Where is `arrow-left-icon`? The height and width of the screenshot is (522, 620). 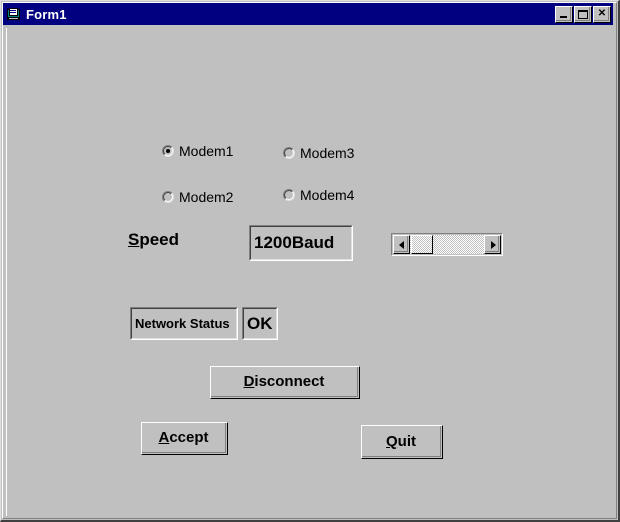 arrow-left-icon is located at coordinates (401, 244).